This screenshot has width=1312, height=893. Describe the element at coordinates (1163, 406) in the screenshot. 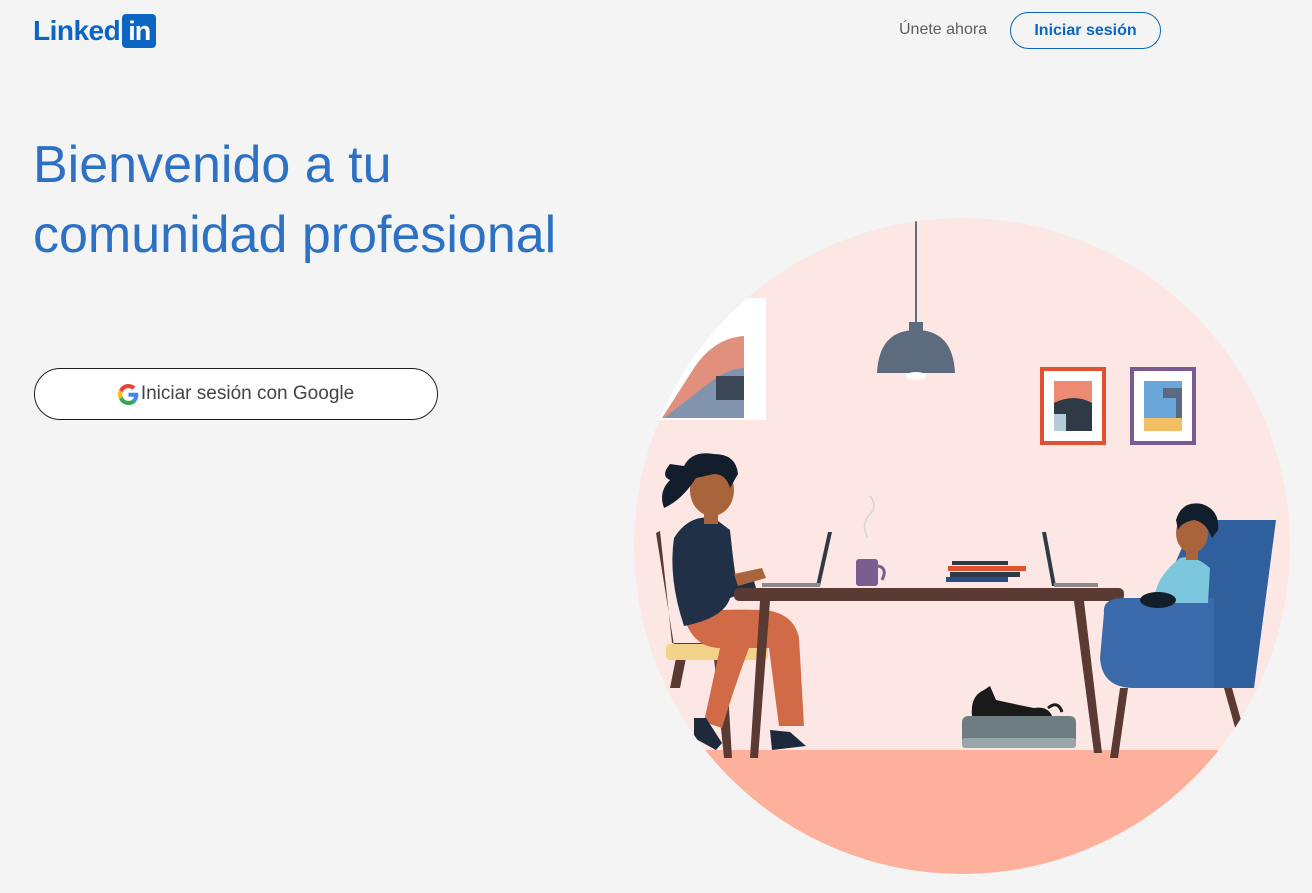

I see `wall-frame-purple` at that location.